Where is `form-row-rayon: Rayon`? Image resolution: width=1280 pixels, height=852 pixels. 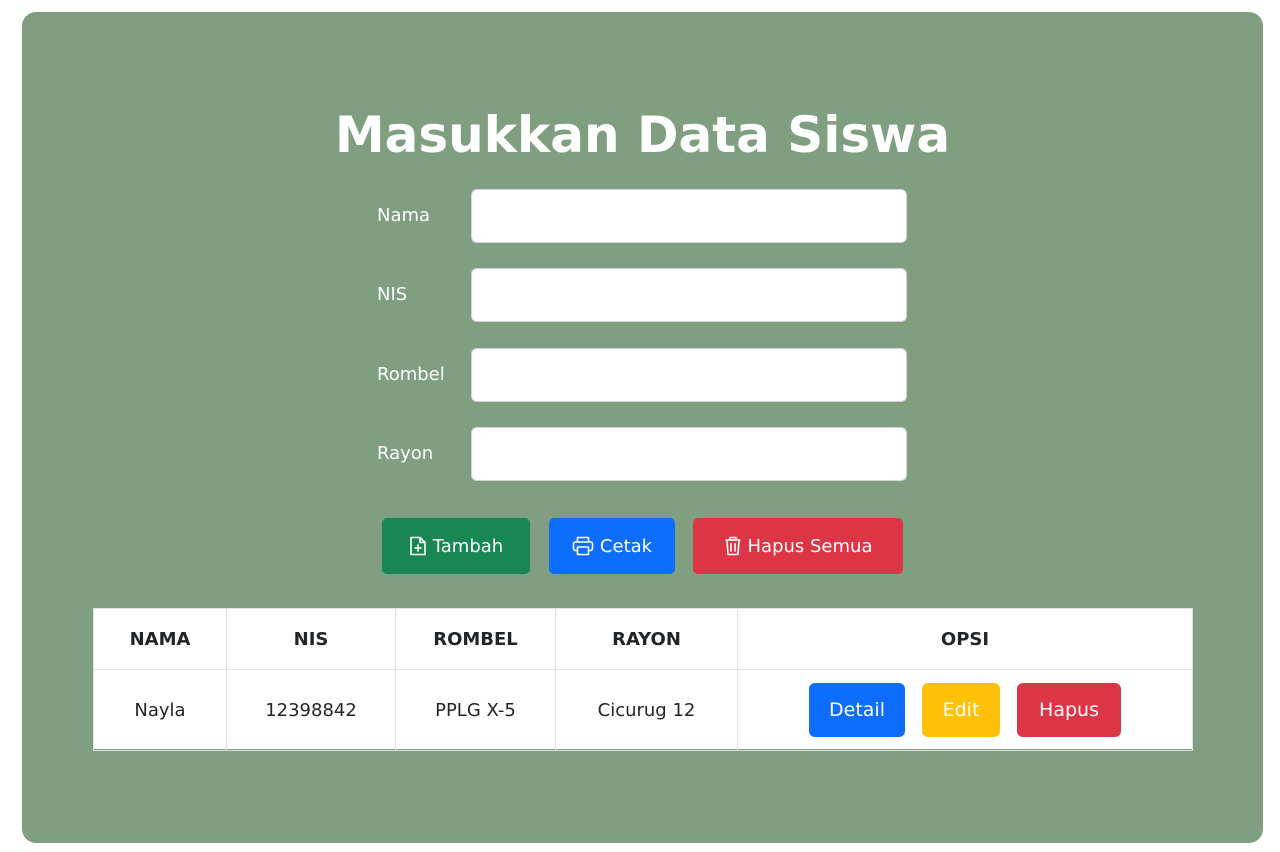 form-row-rayon: Rayon is located at coordinates (647, 454).